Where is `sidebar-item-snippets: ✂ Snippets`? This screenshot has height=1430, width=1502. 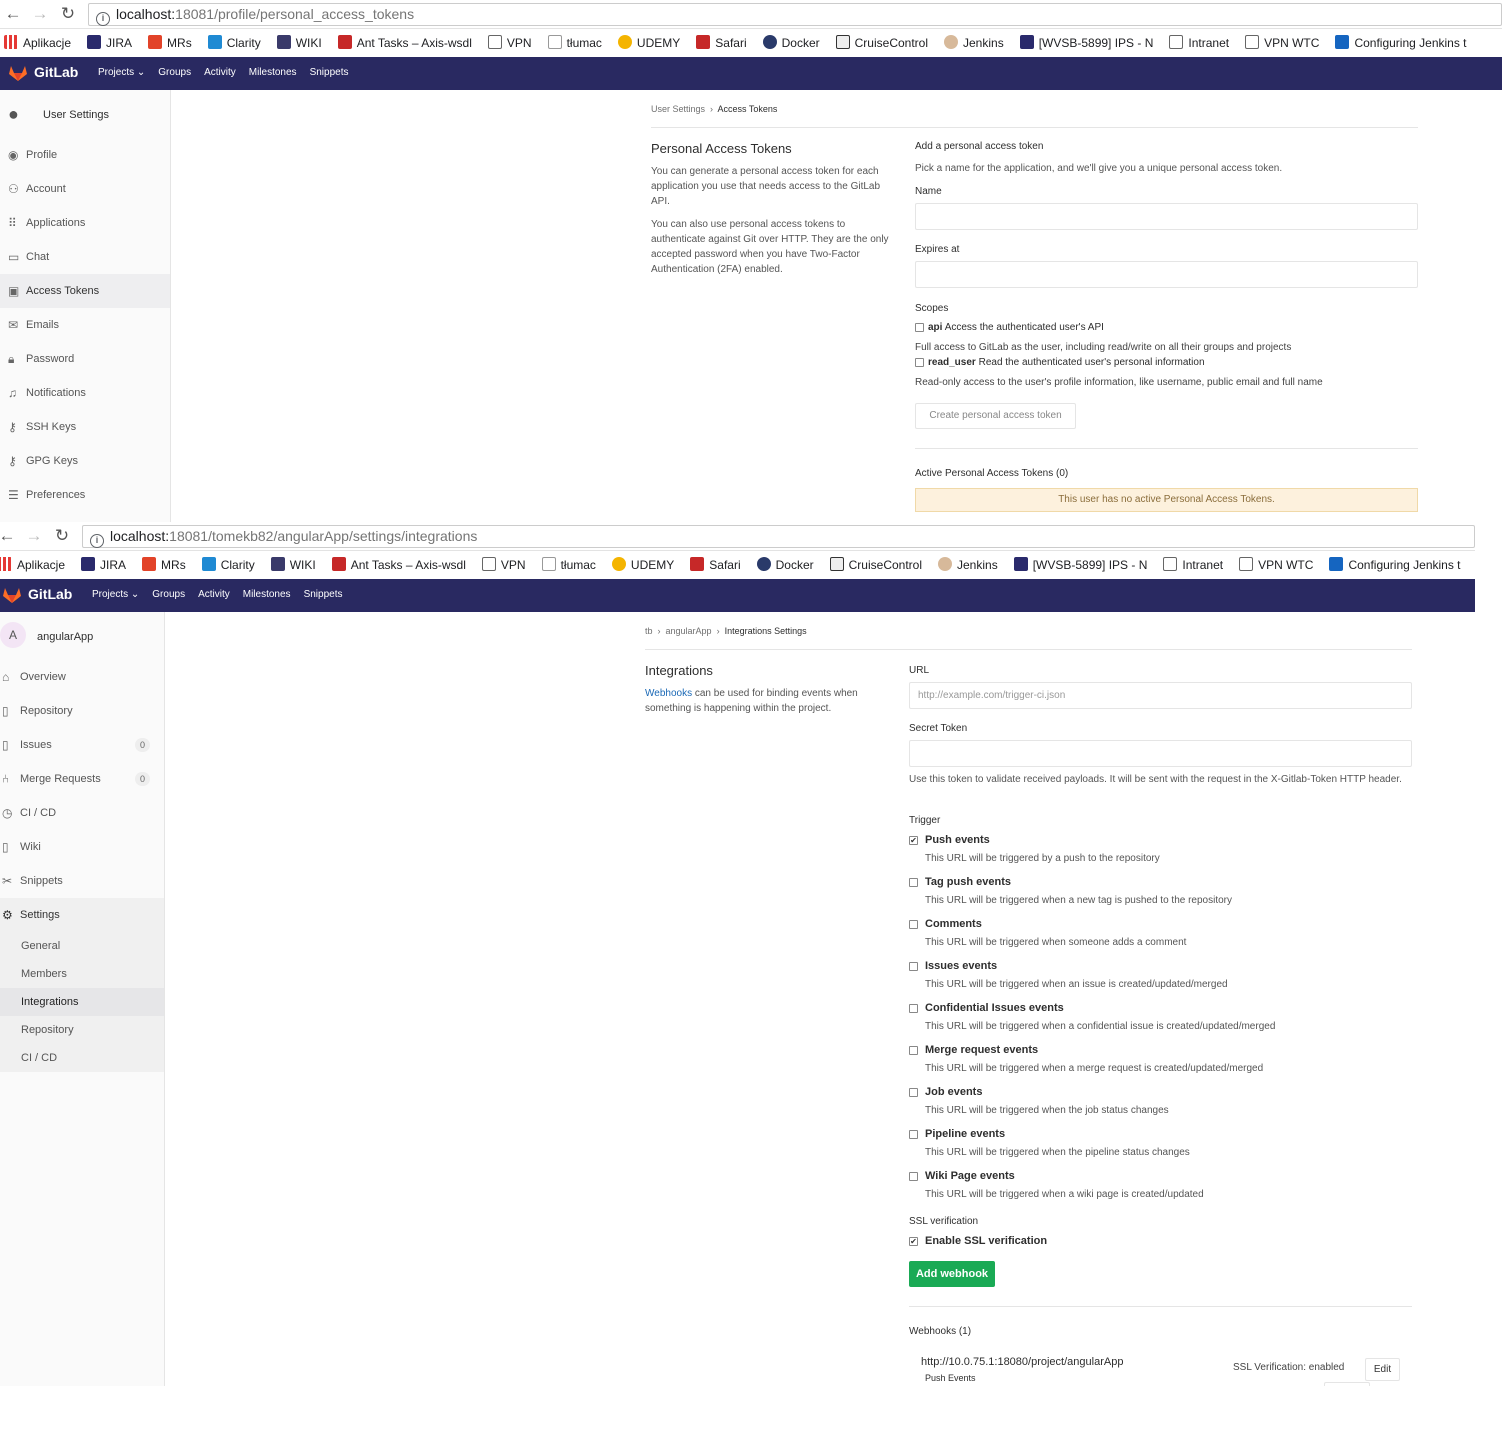 sidebar-item-snippets: ✂ Snippets is located at coordinates (82, 881).